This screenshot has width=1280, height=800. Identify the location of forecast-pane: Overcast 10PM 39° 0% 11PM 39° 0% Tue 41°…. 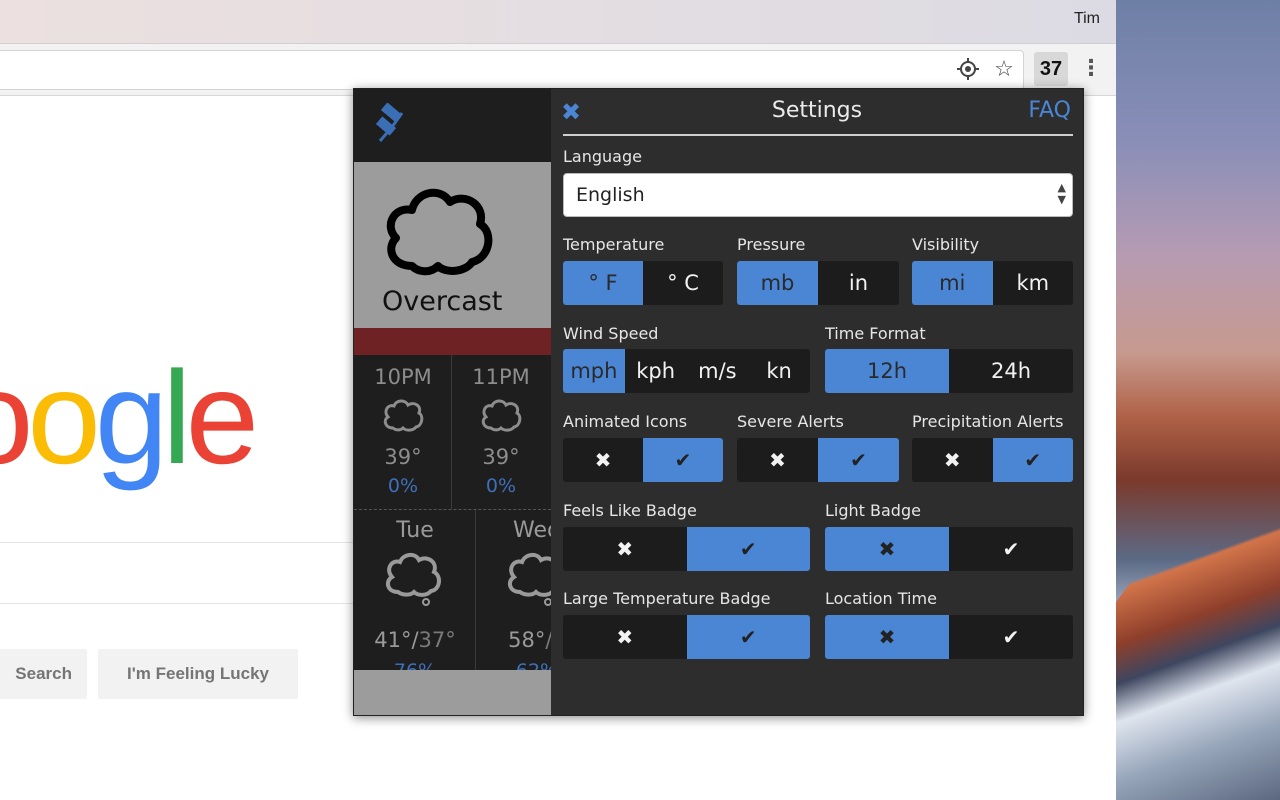
(452, 402).